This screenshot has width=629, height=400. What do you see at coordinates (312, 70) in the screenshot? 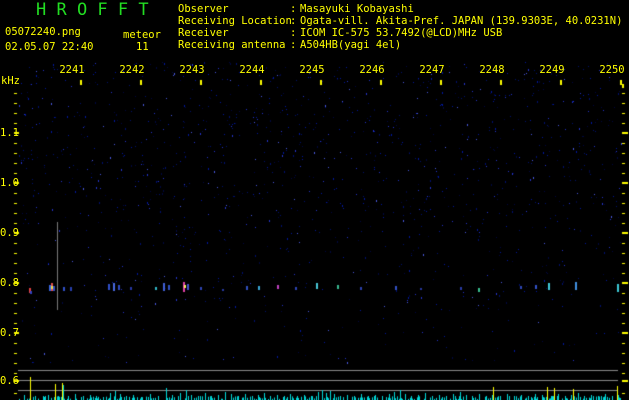
I see `time-tick-label: 2245` at bounding box center [312, 70].